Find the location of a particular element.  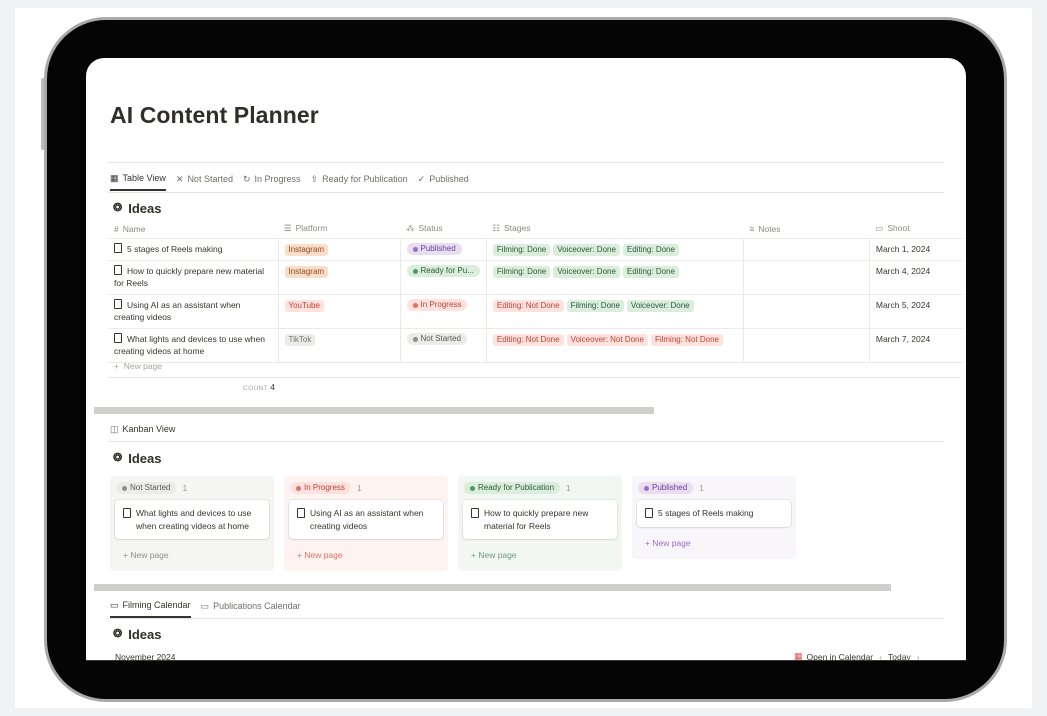

status-badge: Not Started is located at coordinates (436, 339).